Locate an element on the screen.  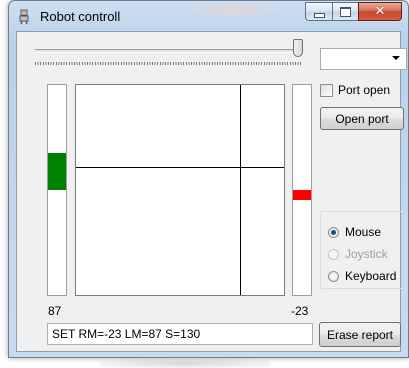
close-button: ✕ is located at coordinates (380, 11).